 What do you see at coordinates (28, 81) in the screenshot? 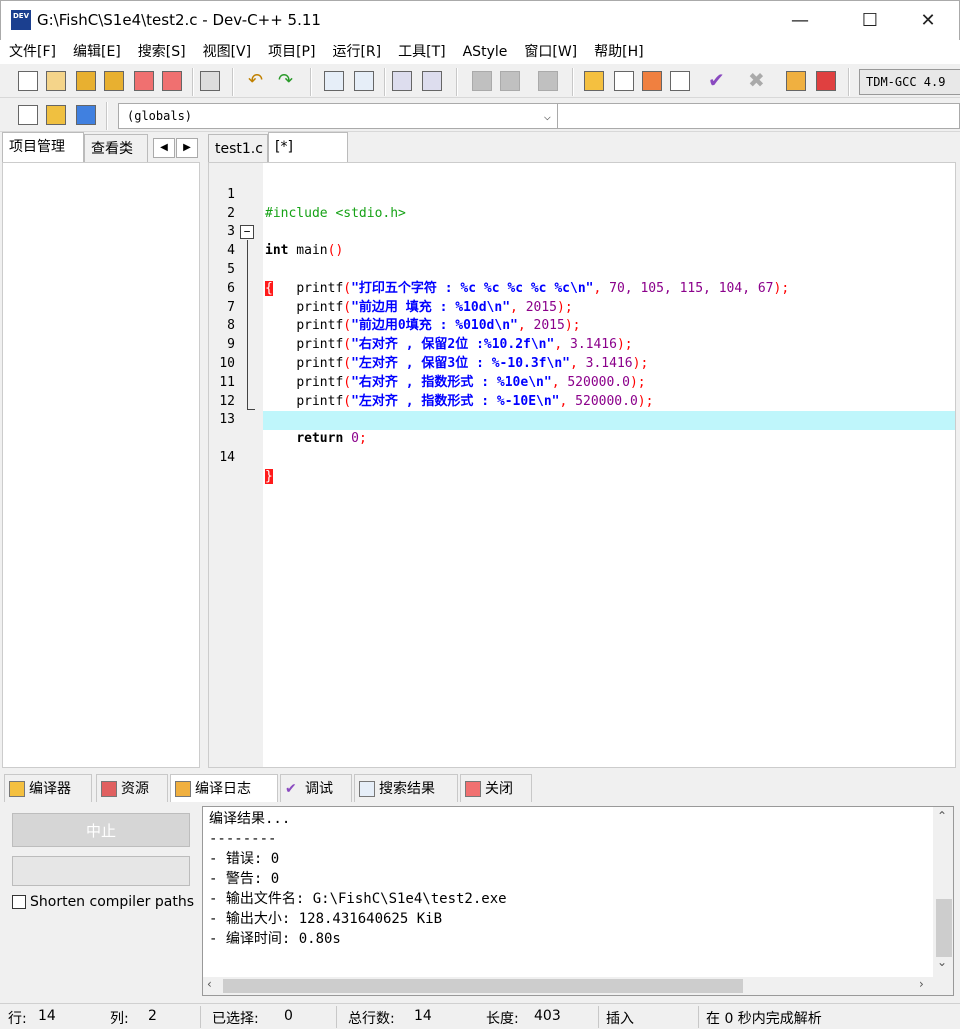
I see `new-file-icon` at bounding box center [28, 81].